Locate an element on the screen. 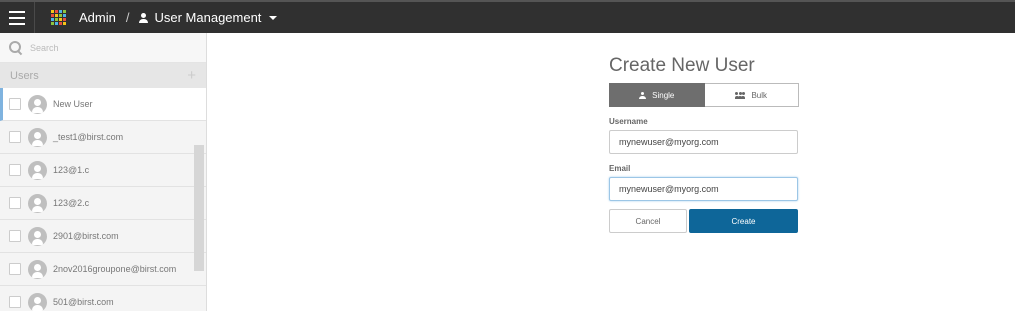  users-section-header: Users + is located at coordinates (103, 75).